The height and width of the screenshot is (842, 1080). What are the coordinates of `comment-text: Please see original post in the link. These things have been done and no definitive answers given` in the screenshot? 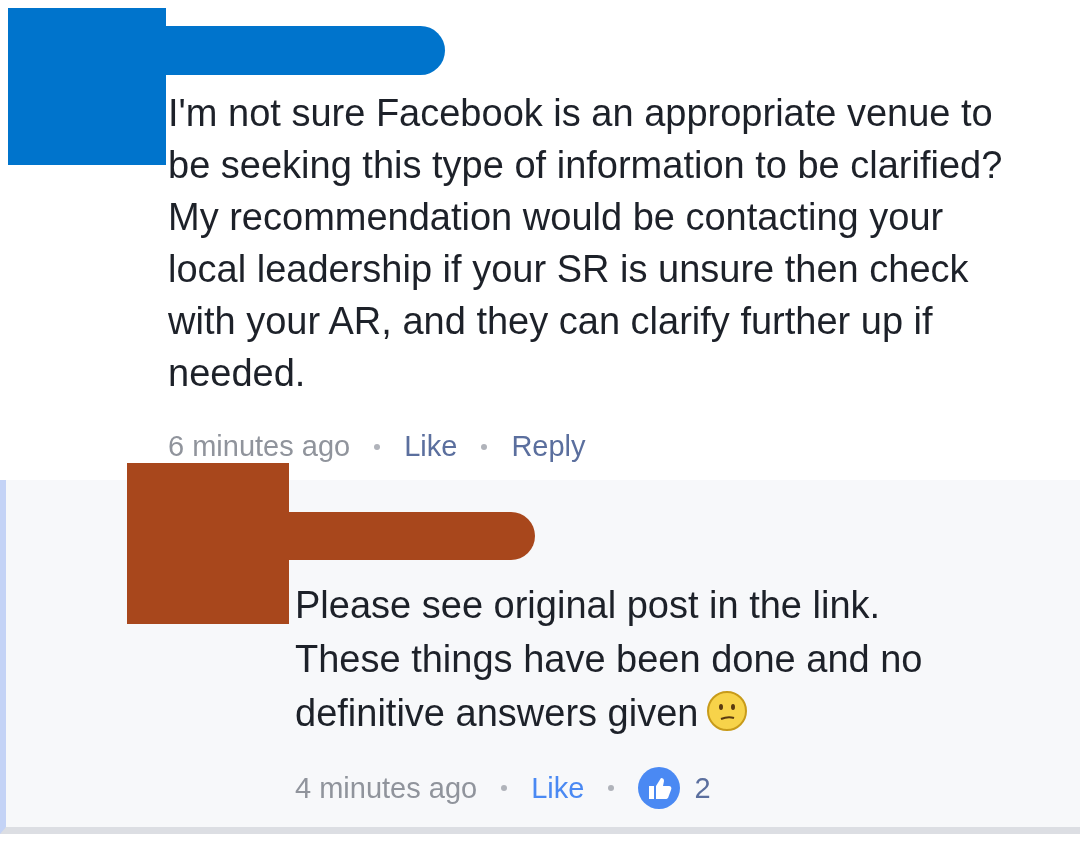 It's located at (609, 658).